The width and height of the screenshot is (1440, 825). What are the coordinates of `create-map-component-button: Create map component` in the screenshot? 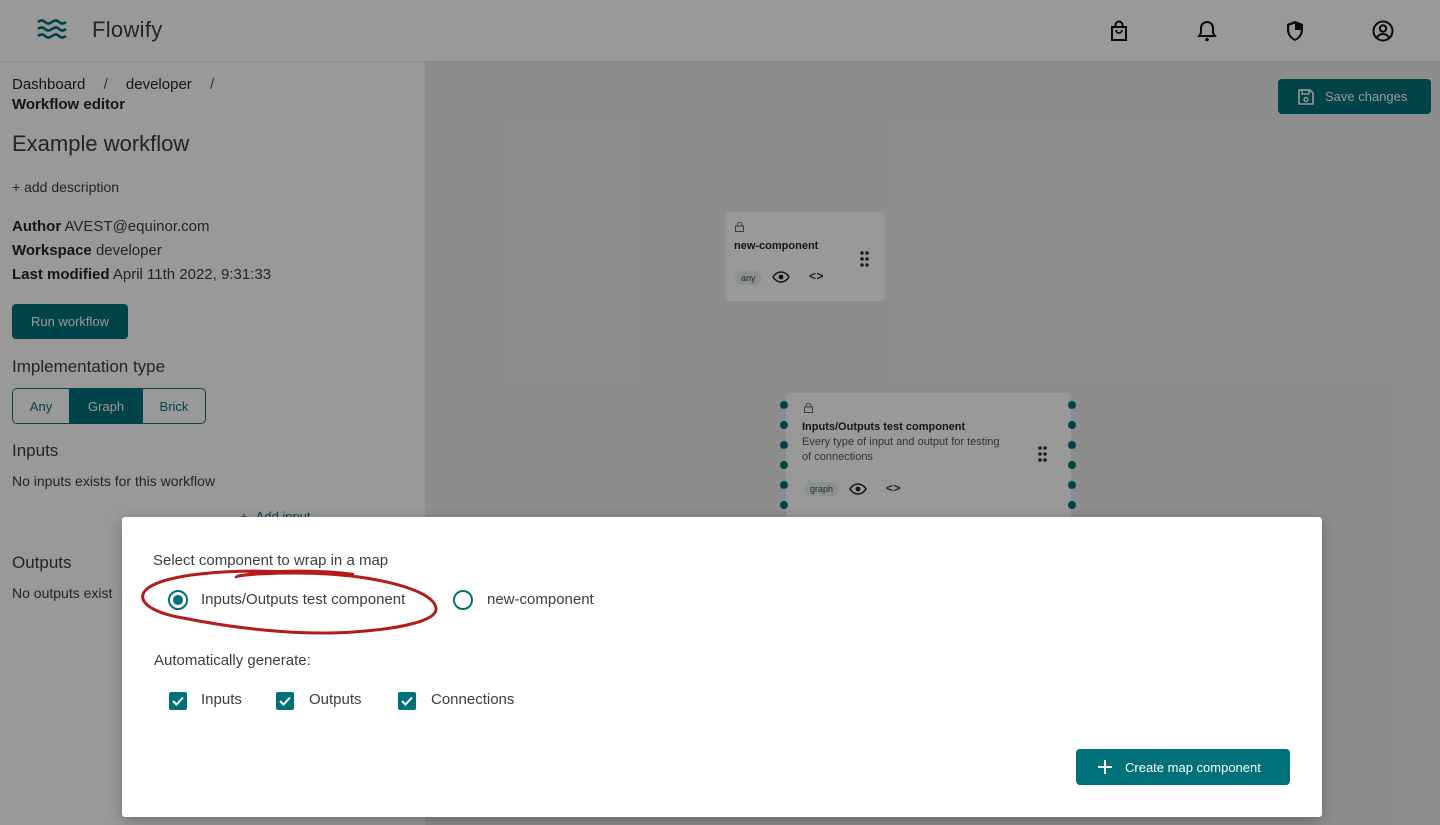 It's located at (1183, 767).